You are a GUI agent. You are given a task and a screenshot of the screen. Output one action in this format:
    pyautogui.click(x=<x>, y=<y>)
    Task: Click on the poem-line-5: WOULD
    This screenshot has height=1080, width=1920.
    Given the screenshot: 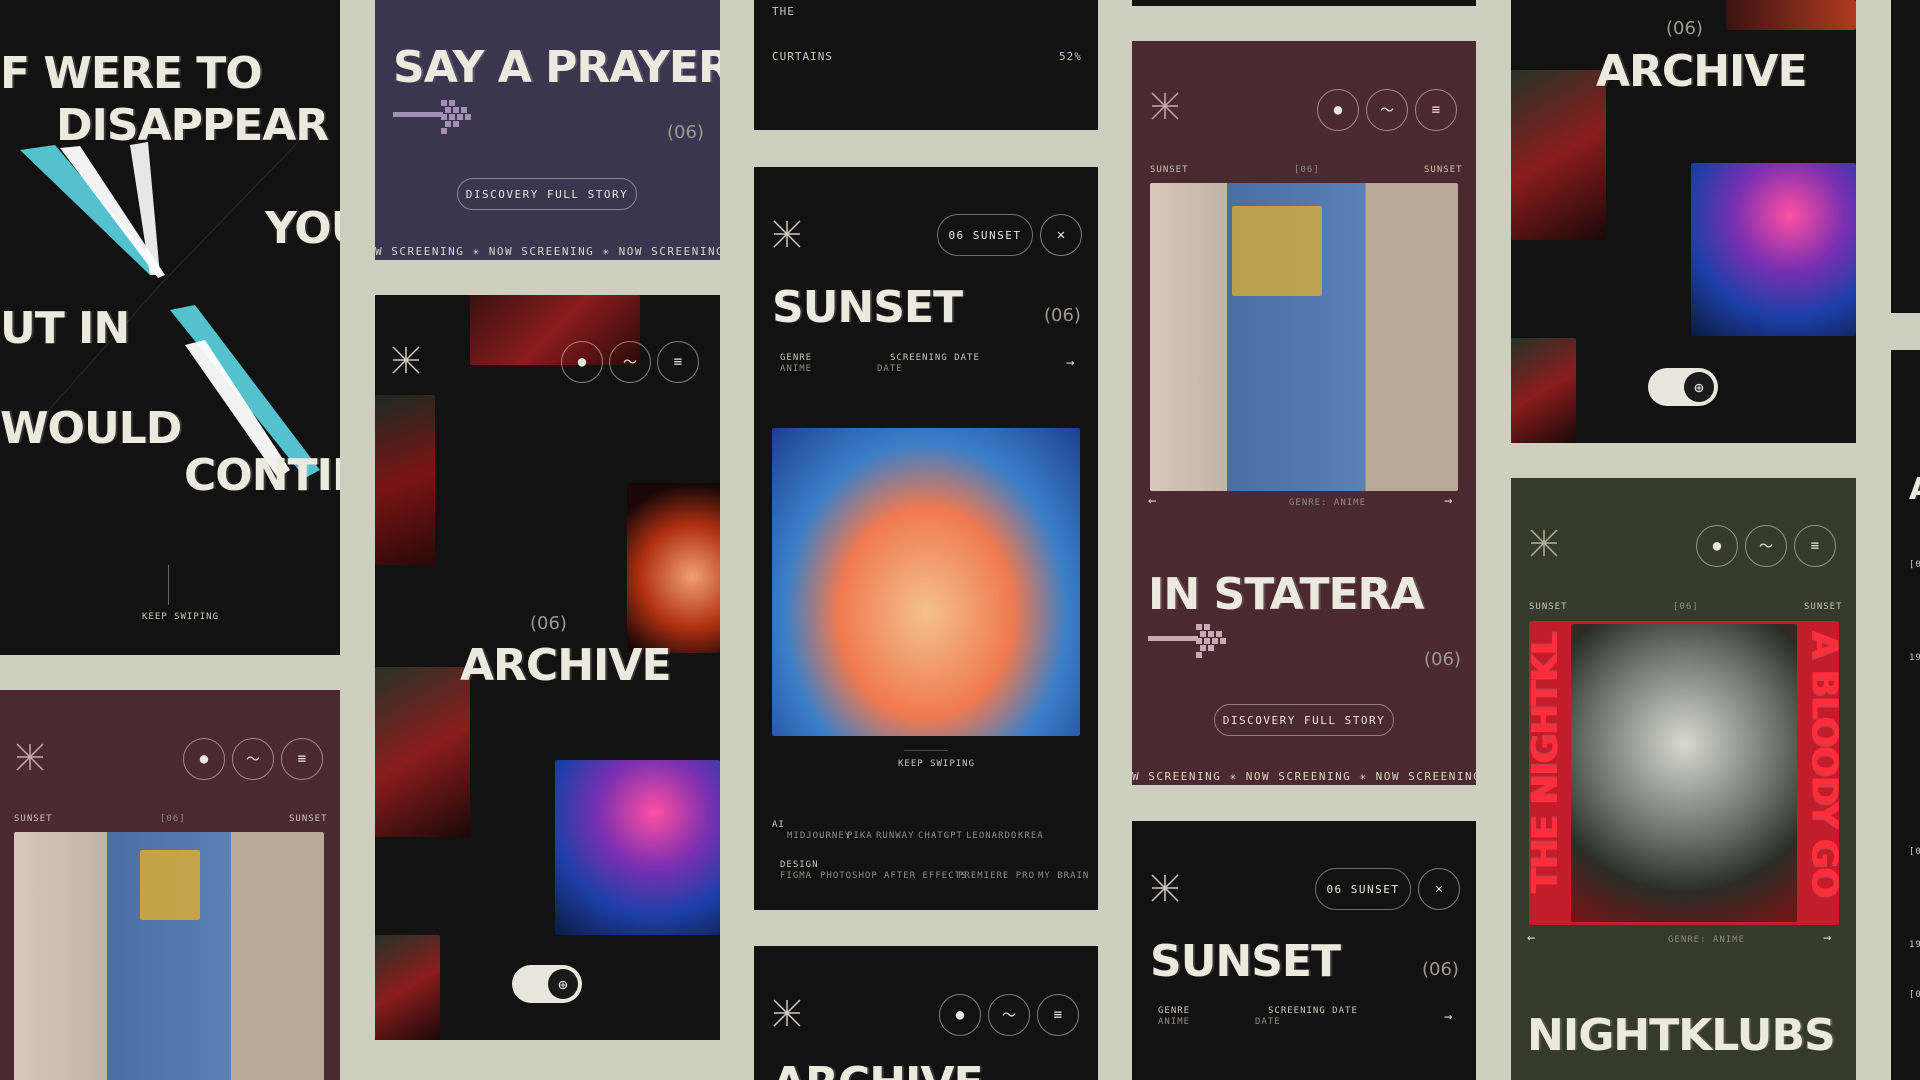 What is the action you would take?
    pyautogui.click(x=91, y=428)
    